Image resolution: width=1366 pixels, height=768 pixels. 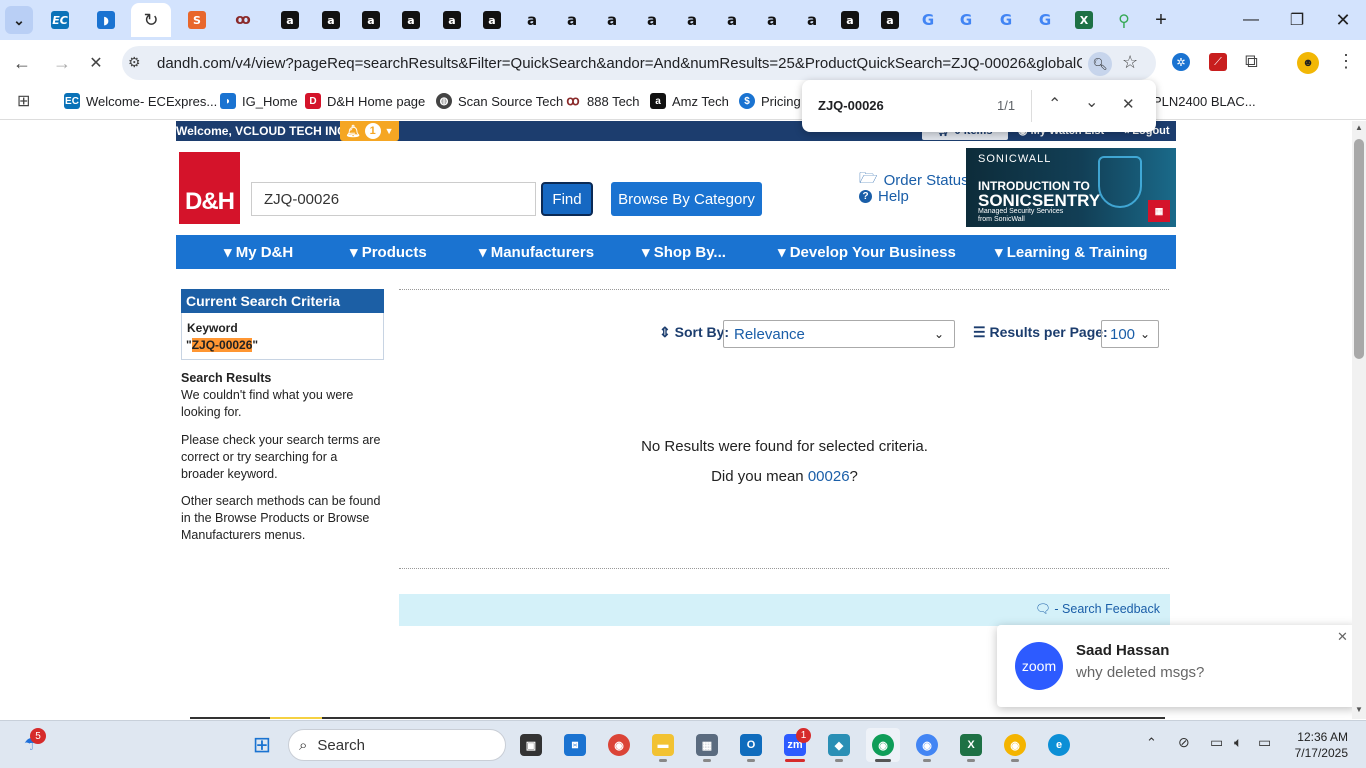 I want to click on tab-amazon-3: a, so click(x=371, y=20).